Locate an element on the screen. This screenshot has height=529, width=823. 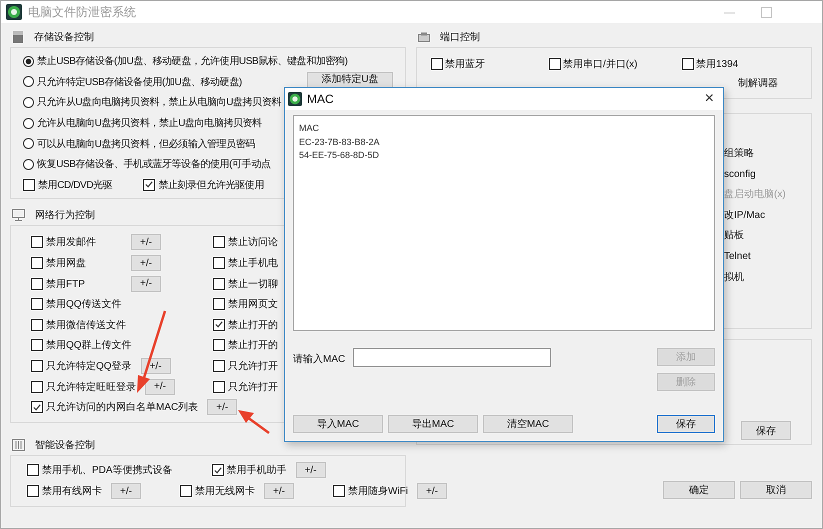
checkbox-label: 禁止一切聊 is located at coordinates (253, 284).